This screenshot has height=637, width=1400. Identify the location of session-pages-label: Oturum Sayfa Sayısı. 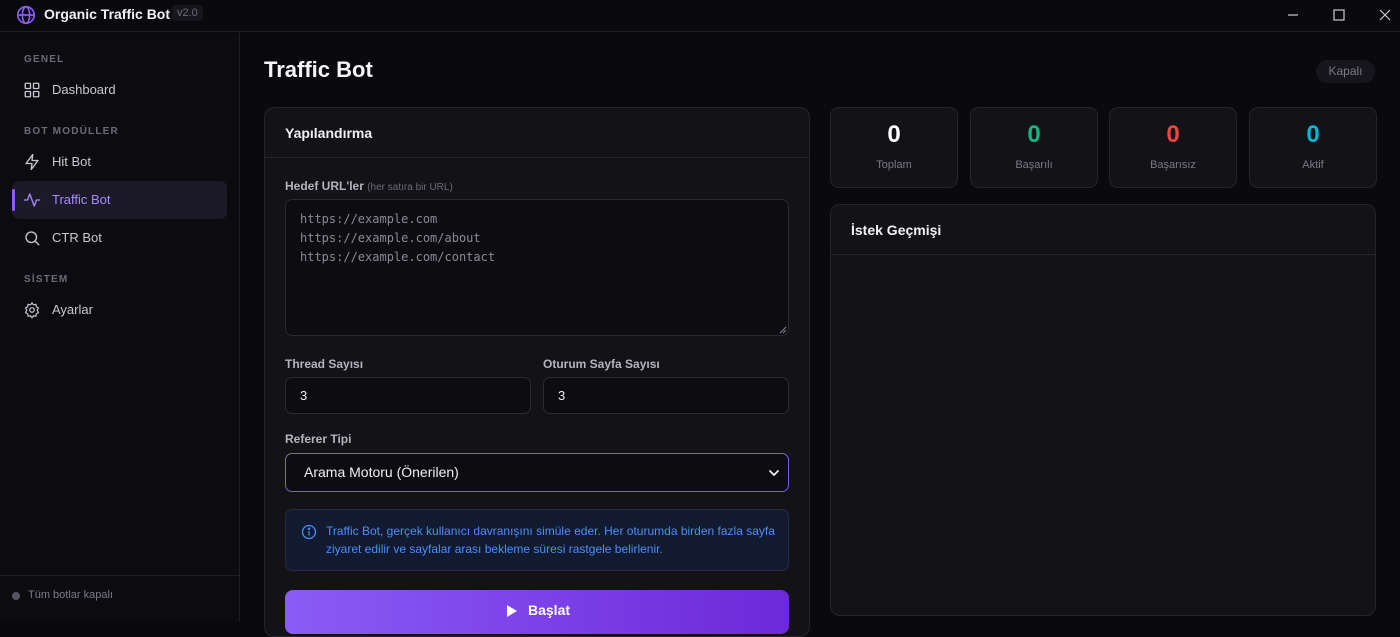
(601, 364).